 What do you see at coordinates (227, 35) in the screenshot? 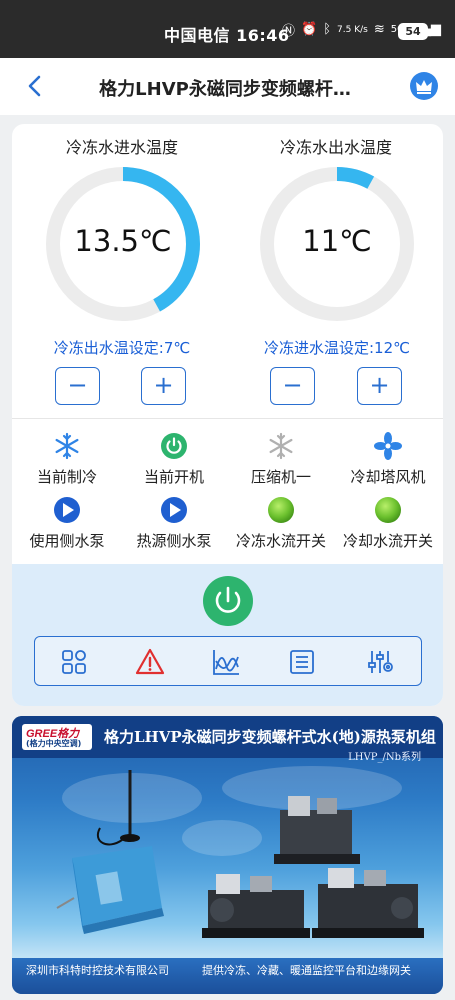
I see `status-carrier-time: 中国电信 16:46` at bounding box center [227, 35].